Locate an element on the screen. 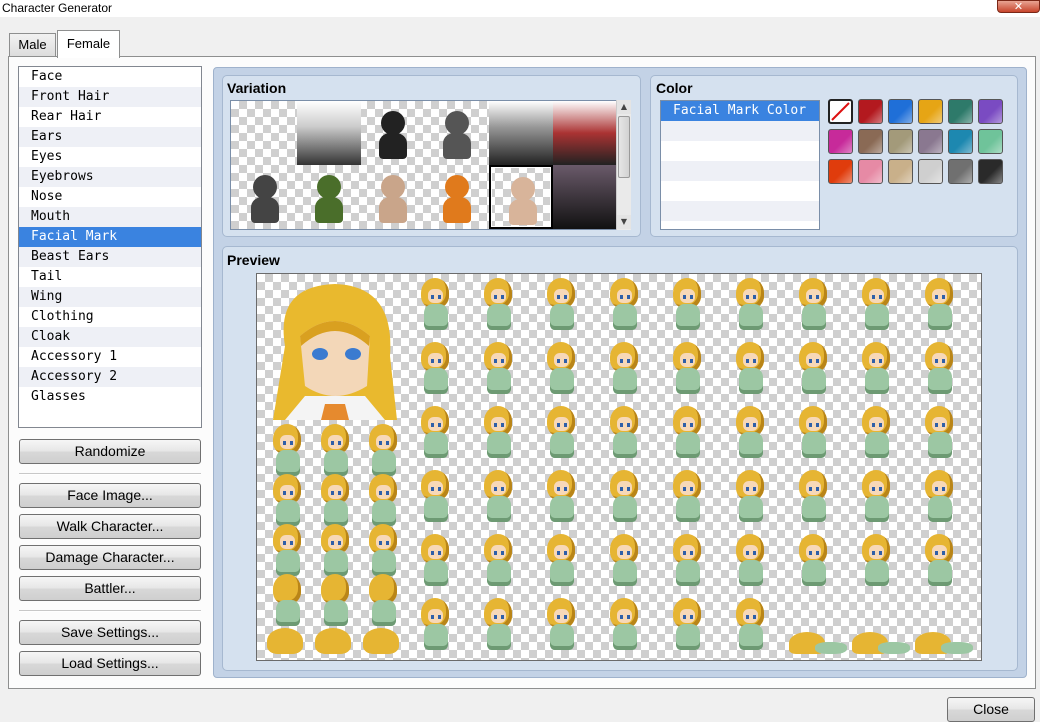 The width and height of the screenshot is (1040, 722). list-item: Ears is located at coordinates (110, 137).